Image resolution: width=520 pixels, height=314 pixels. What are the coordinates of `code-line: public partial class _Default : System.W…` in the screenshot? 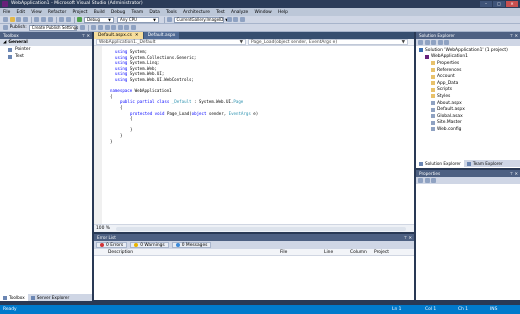 It's located at (181, 101).